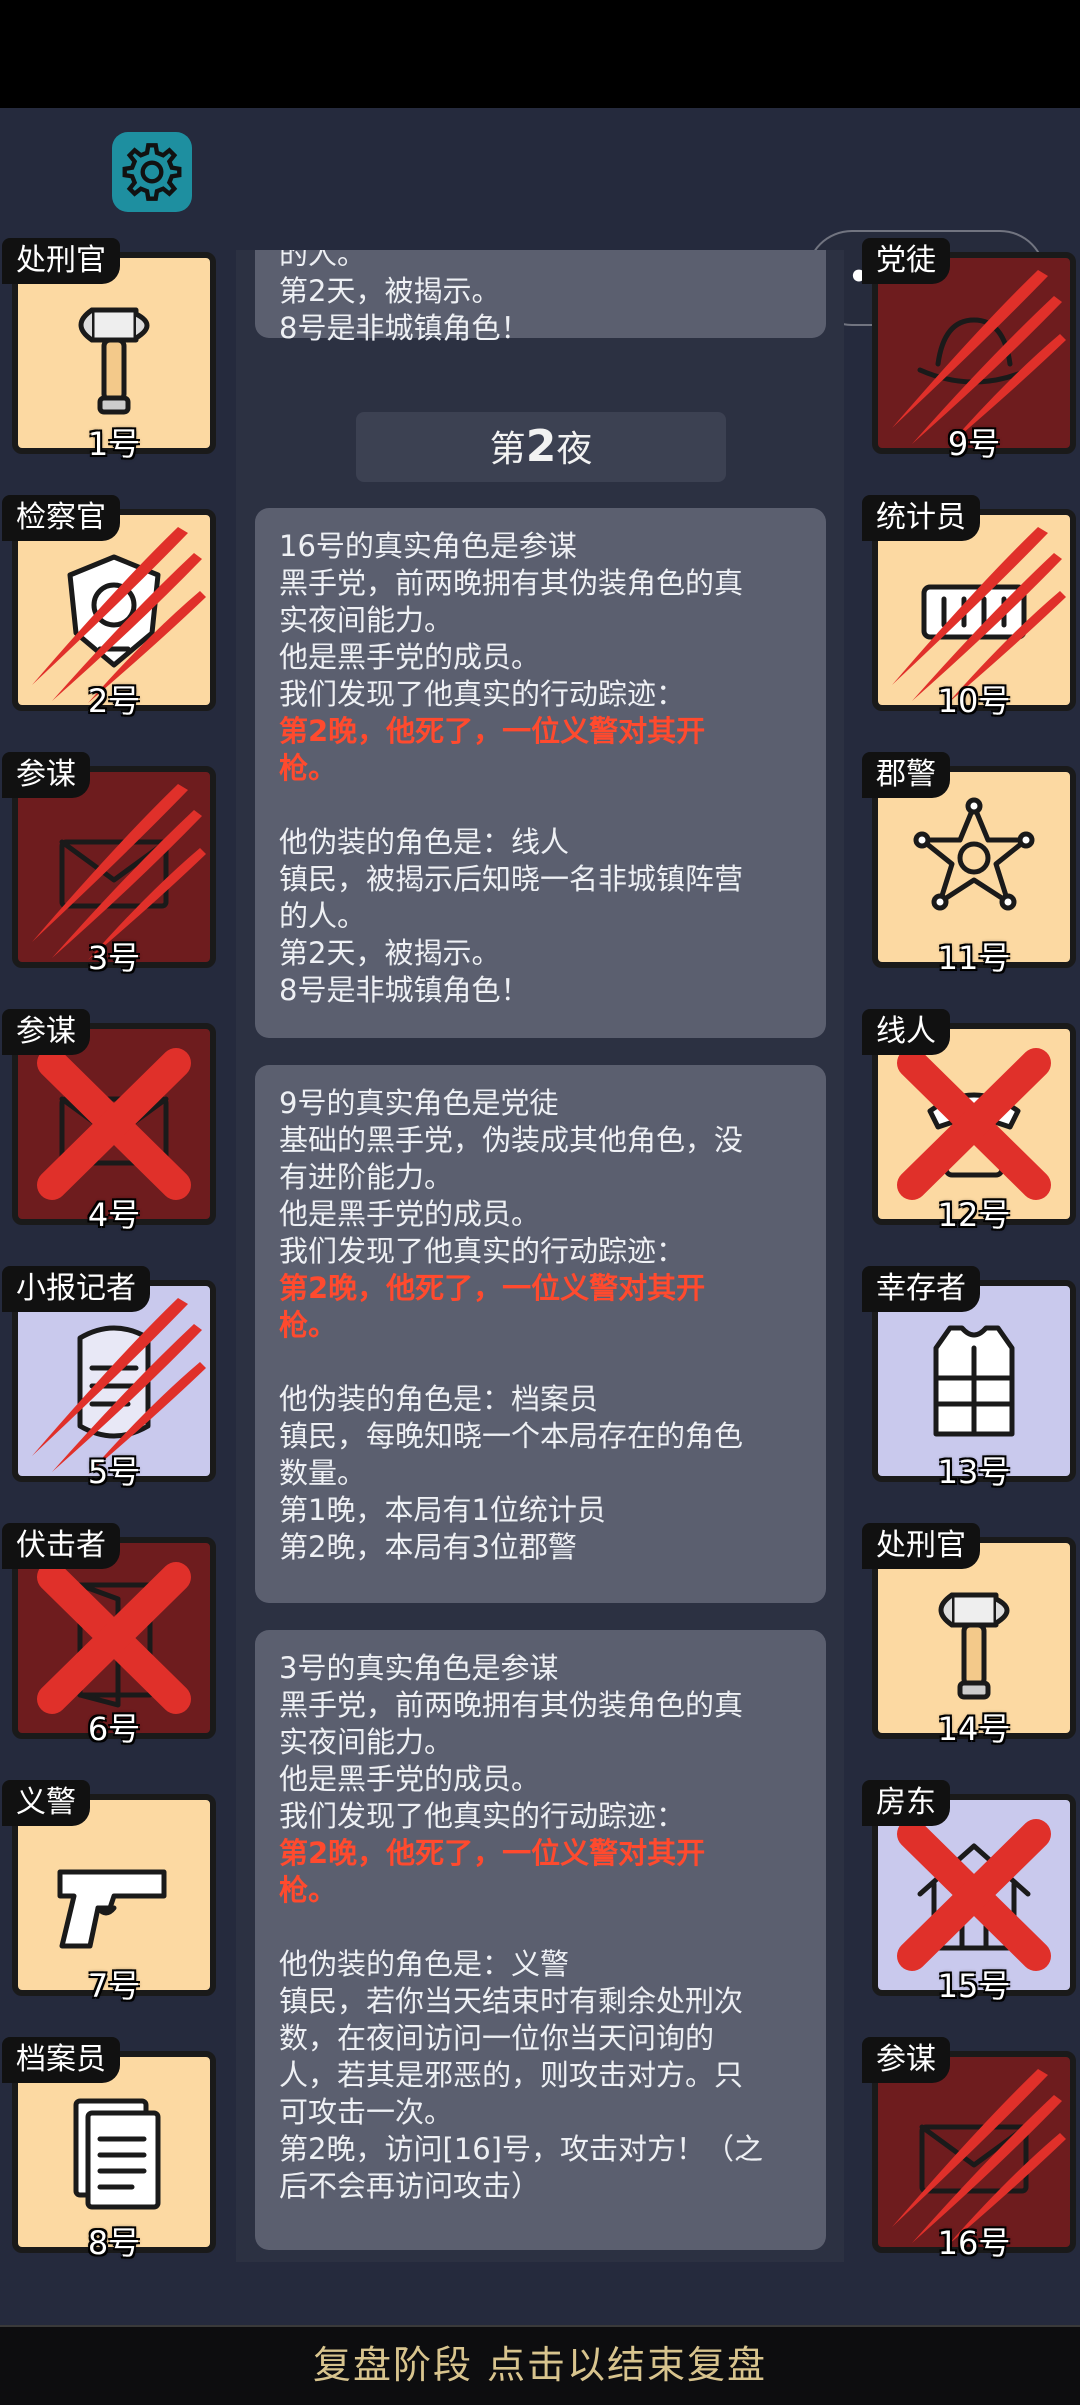  What do you see at coordinates (970, 1136) in the screenshot?
I see `player-card: 线人 12号` at bounding box center [970, 1136].